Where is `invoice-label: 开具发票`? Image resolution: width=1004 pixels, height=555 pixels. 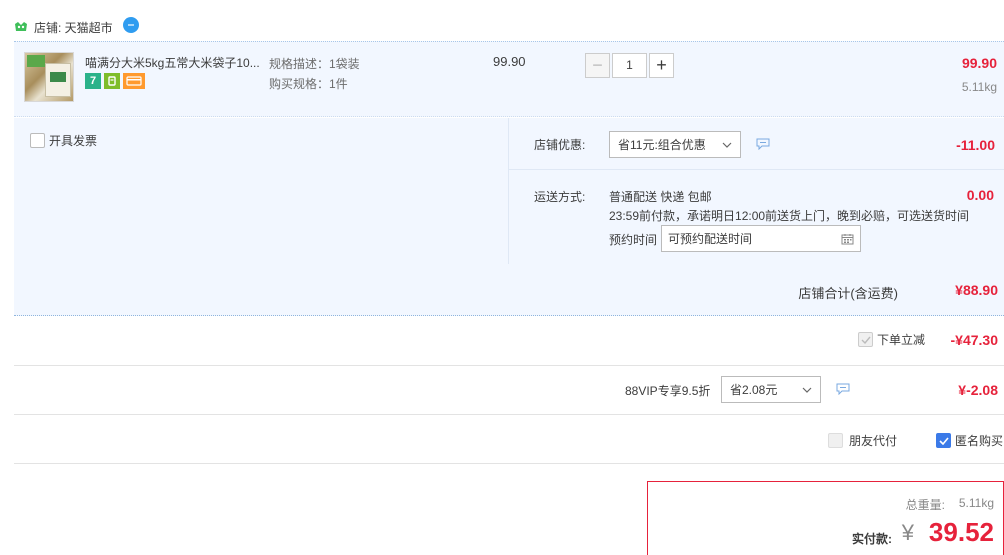 invoice-label: 开具发票 is located at coordinates (73, 140).